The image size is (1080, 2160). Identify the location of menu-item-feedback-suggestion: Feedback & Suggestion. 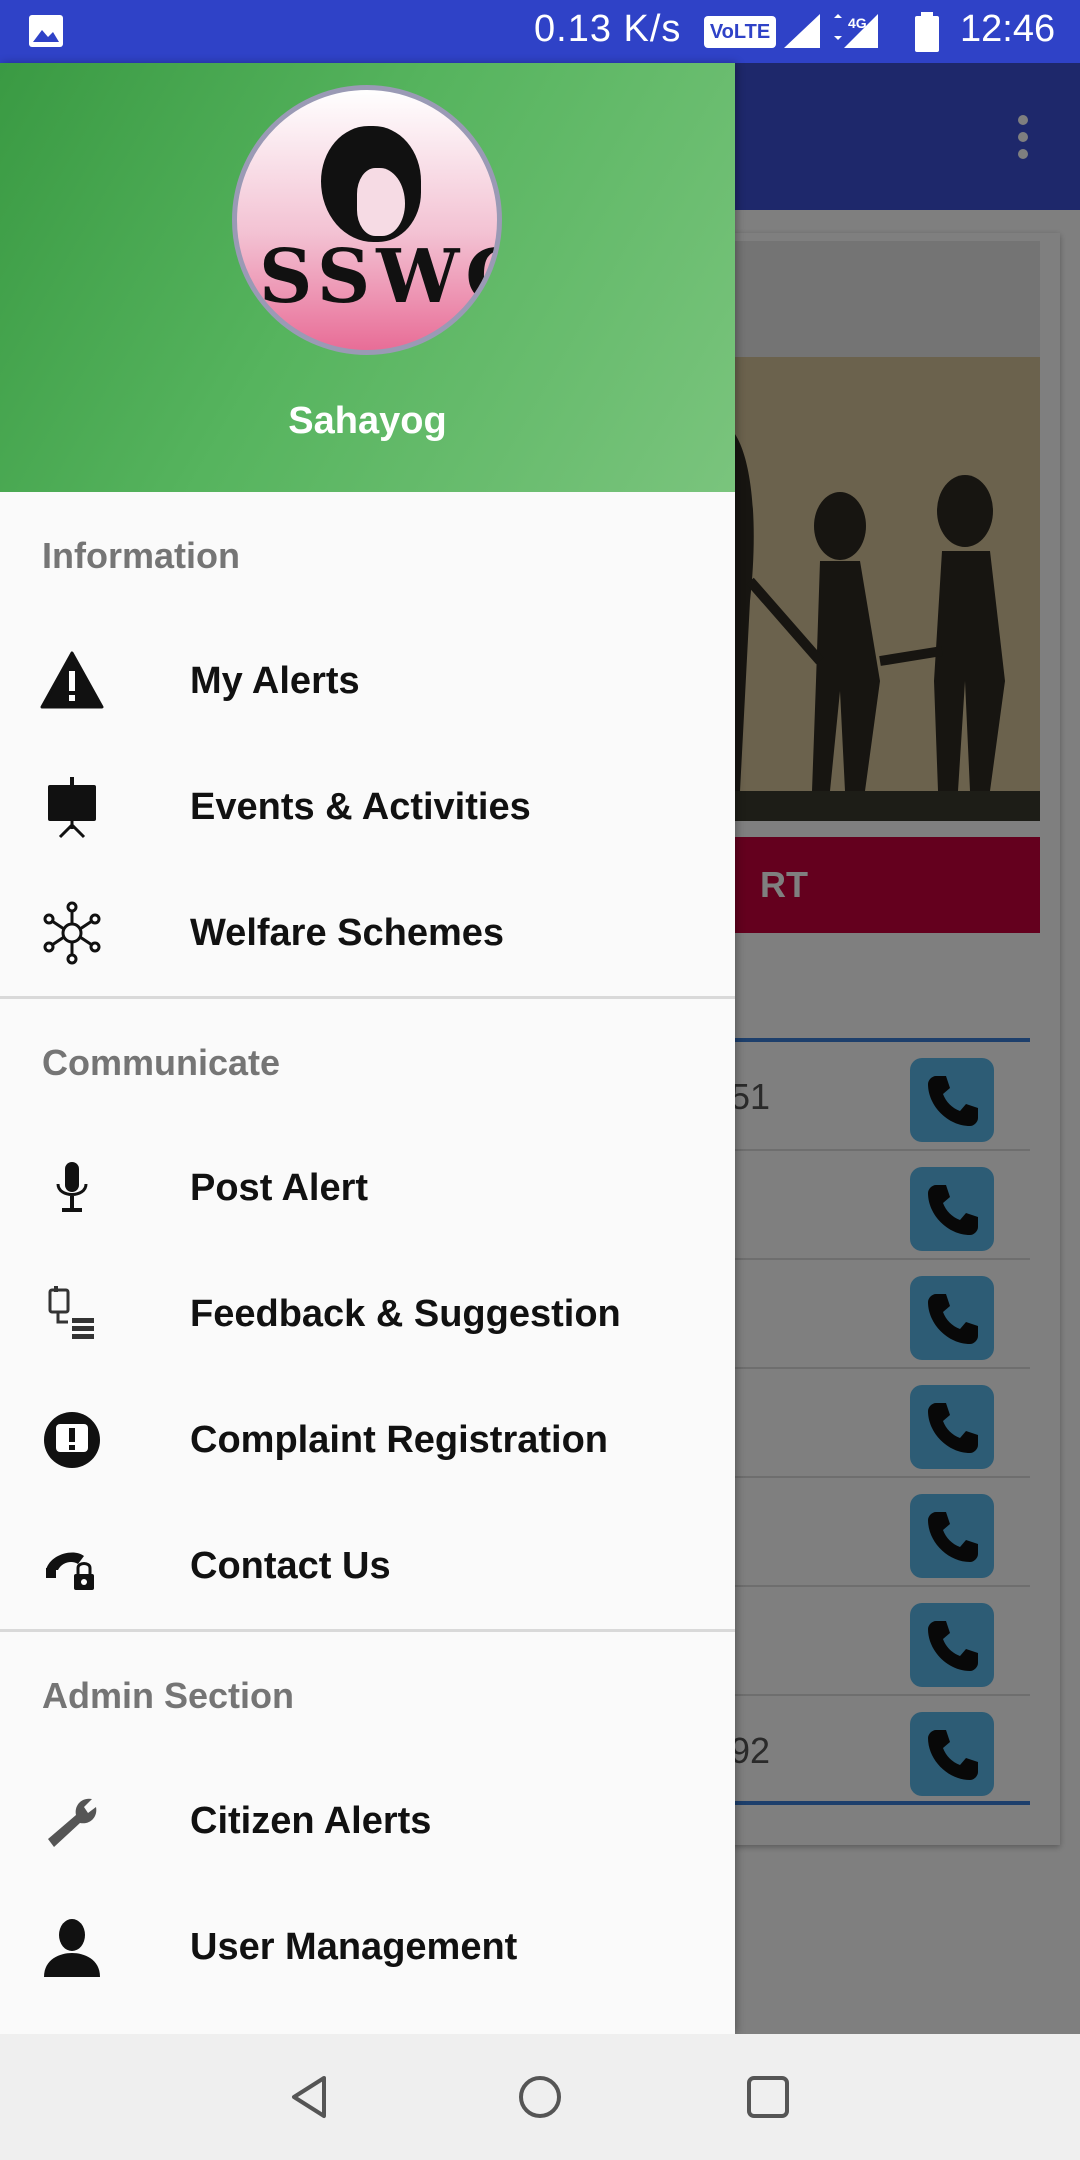
(367, 1314).